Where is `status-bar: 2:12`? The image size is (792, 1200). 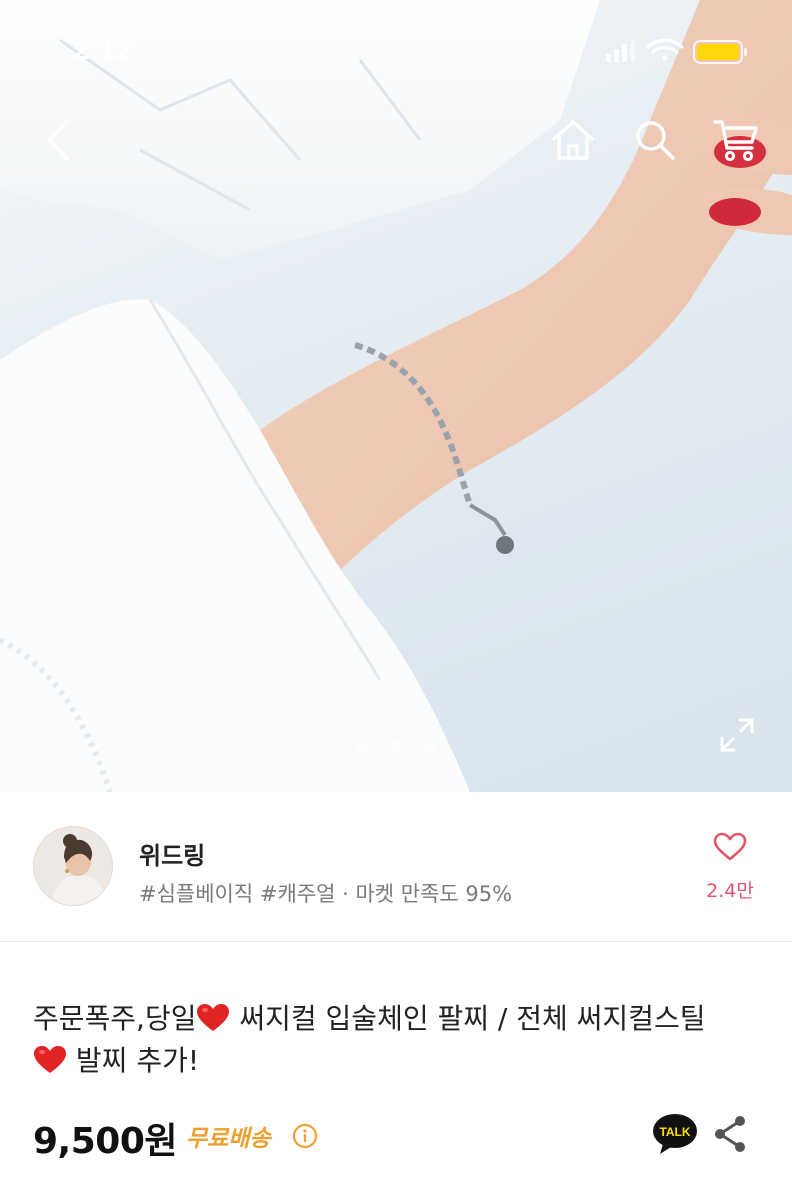 status-bar: 2:12 is located at coordinates (396, 50).